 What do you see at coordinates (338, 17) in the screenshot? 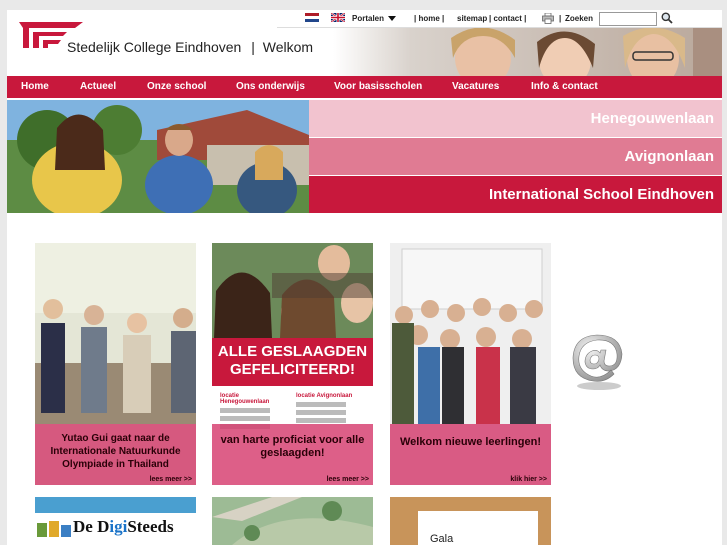
I see `english-flag-icon` at bounding box center [338, 17].